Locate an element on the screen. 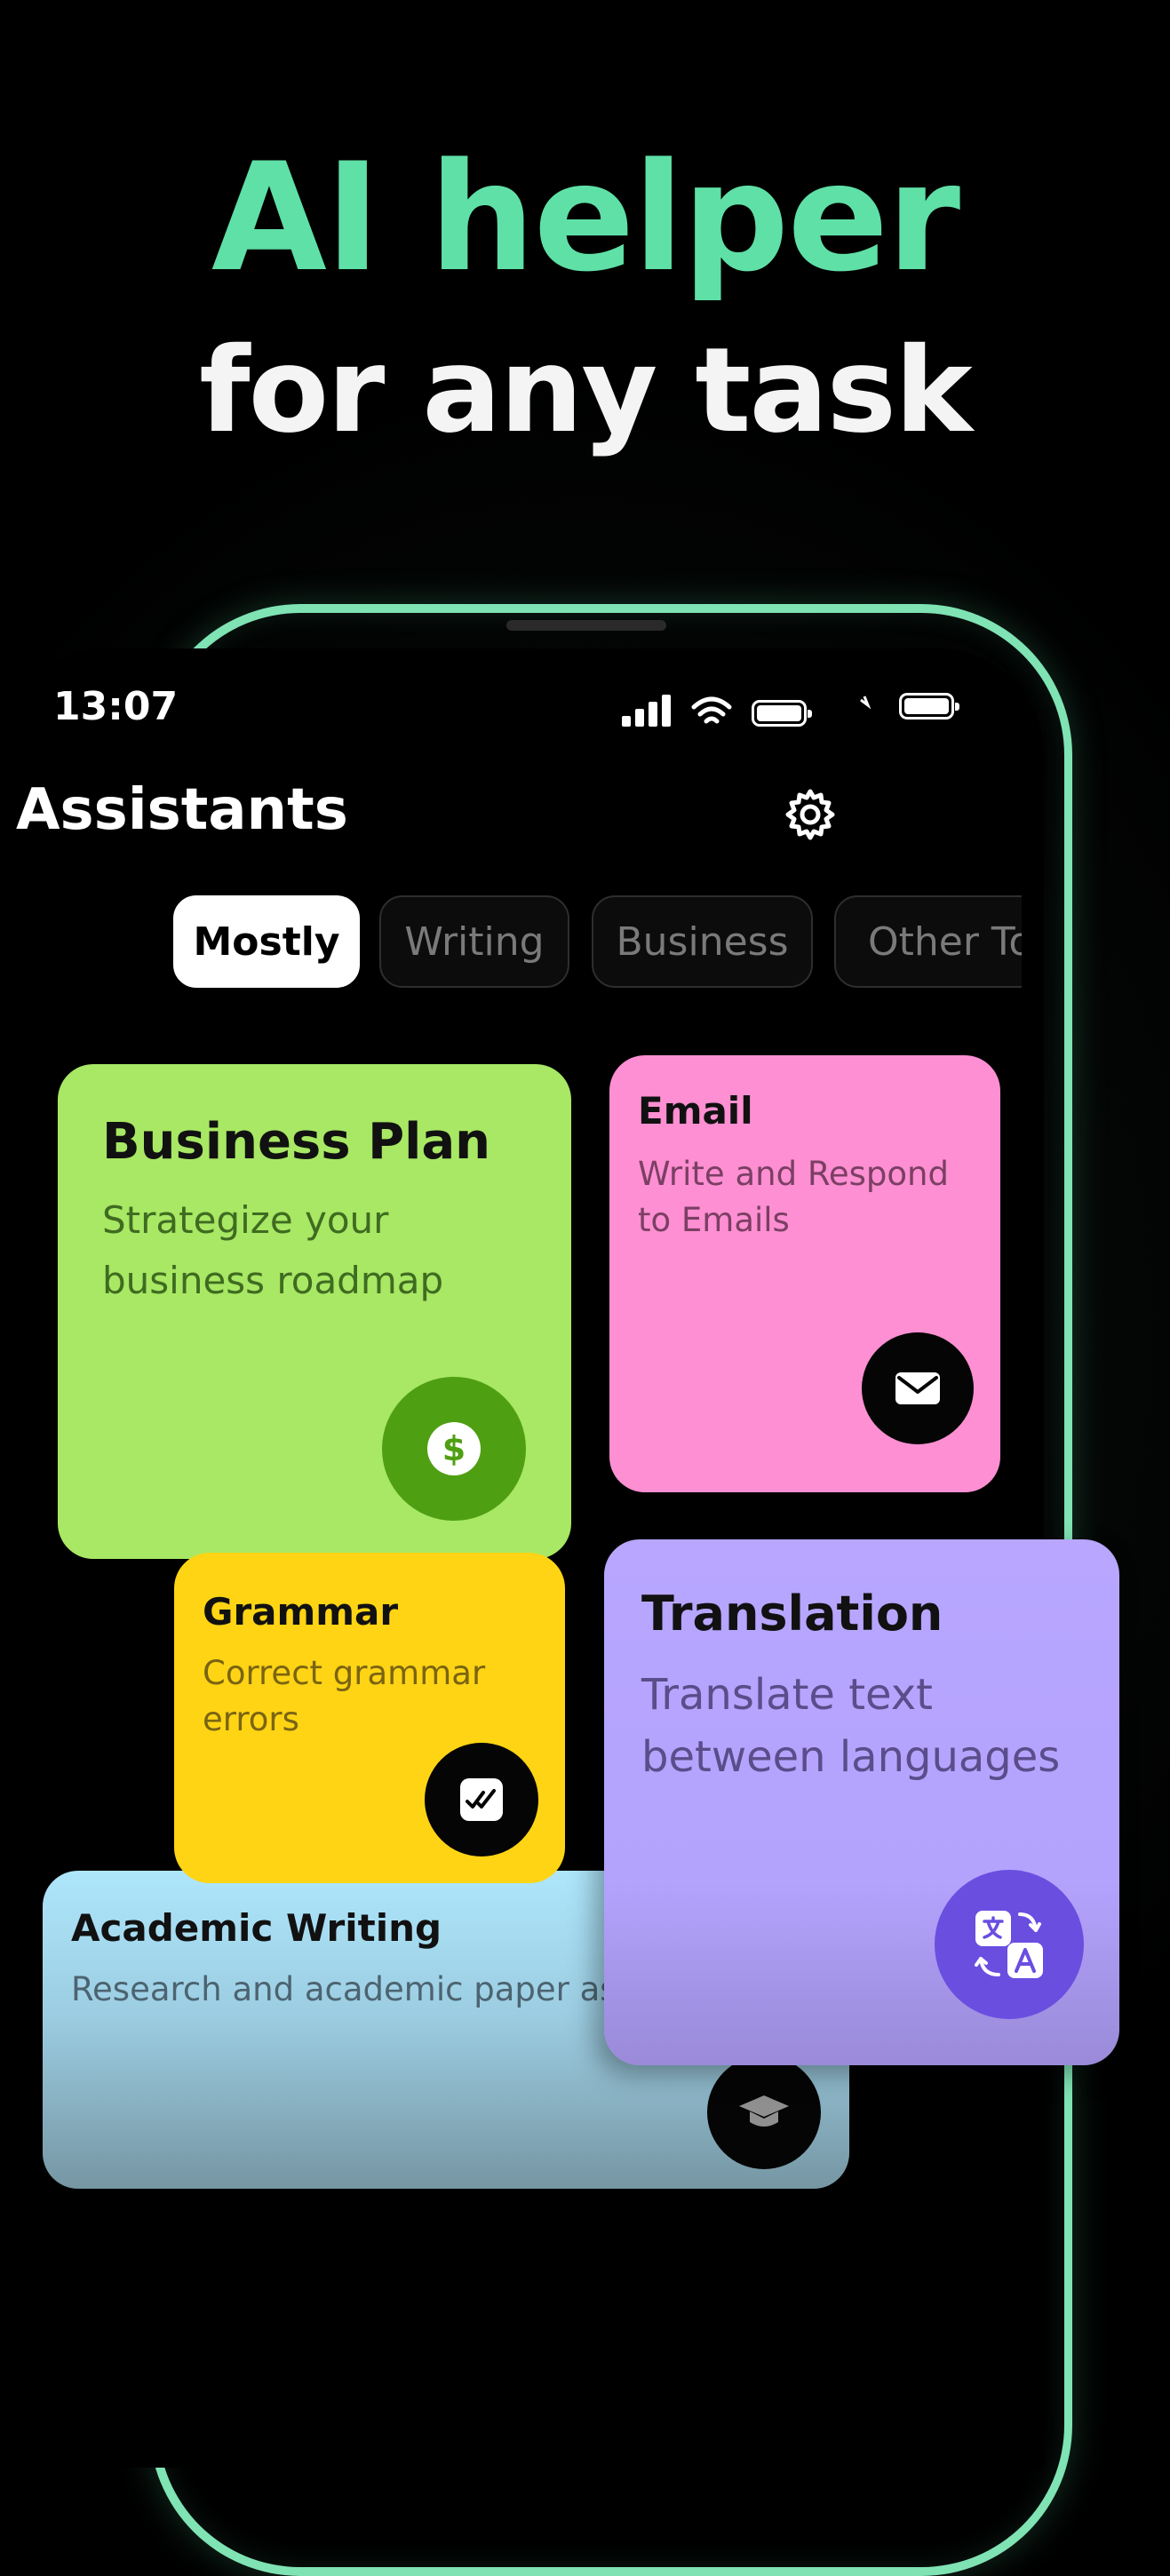 Image resolution: width=1170 pixels, height=2576 pixels. hero-title: AI helper is located at coordinates (585, 218).